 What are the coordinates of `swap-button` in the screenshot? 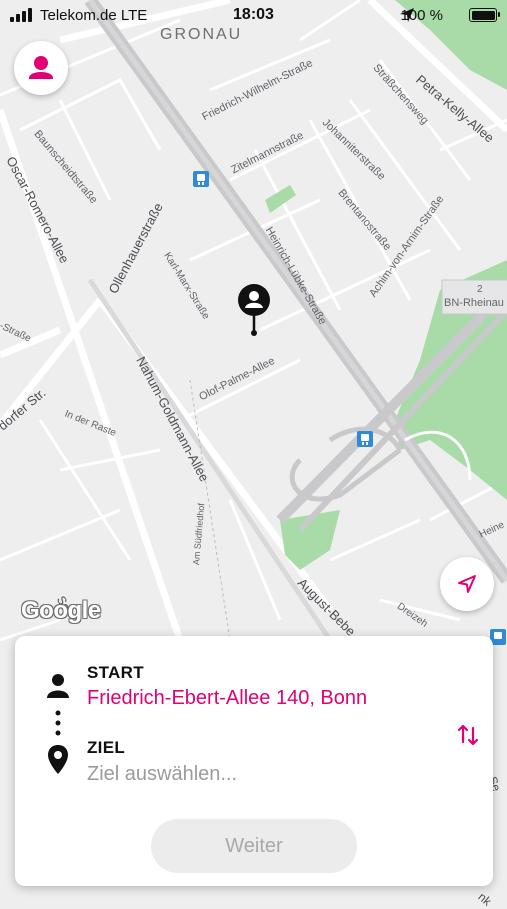 It's located at (468, 735).